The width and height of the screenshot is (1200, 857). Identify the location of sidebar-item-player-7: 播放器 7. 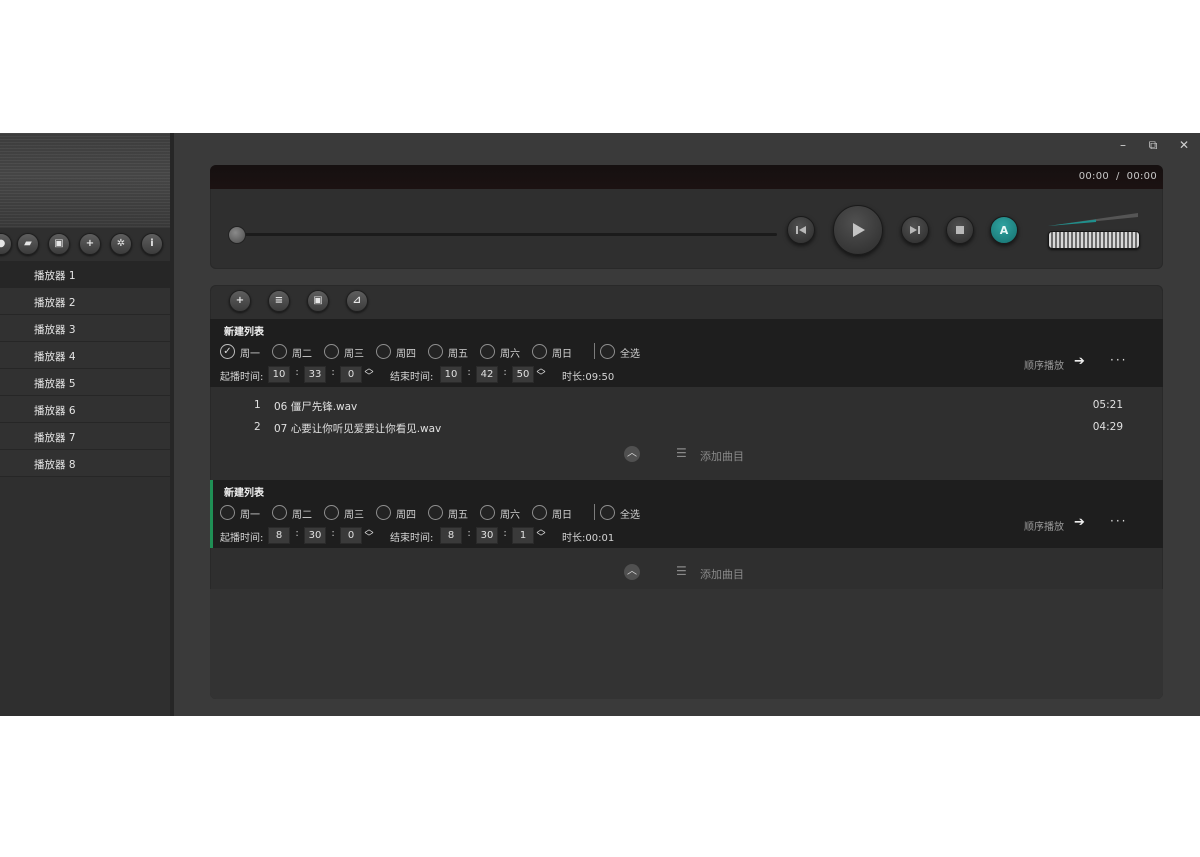
(85, 436).